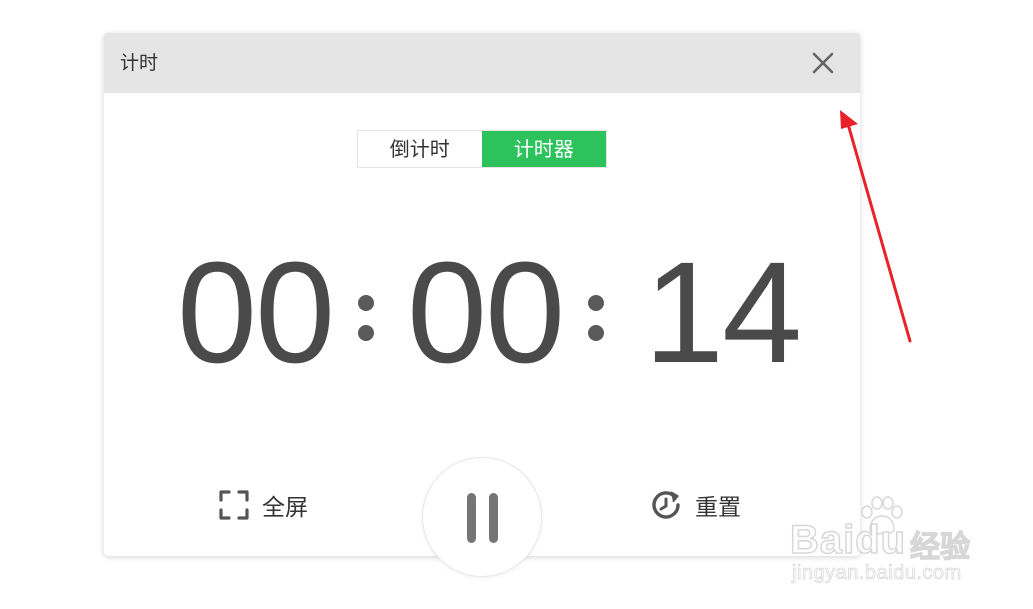  Describe the element at coordinates (256, 312) in the screenshot. I see `hours-value: 00` at that location.